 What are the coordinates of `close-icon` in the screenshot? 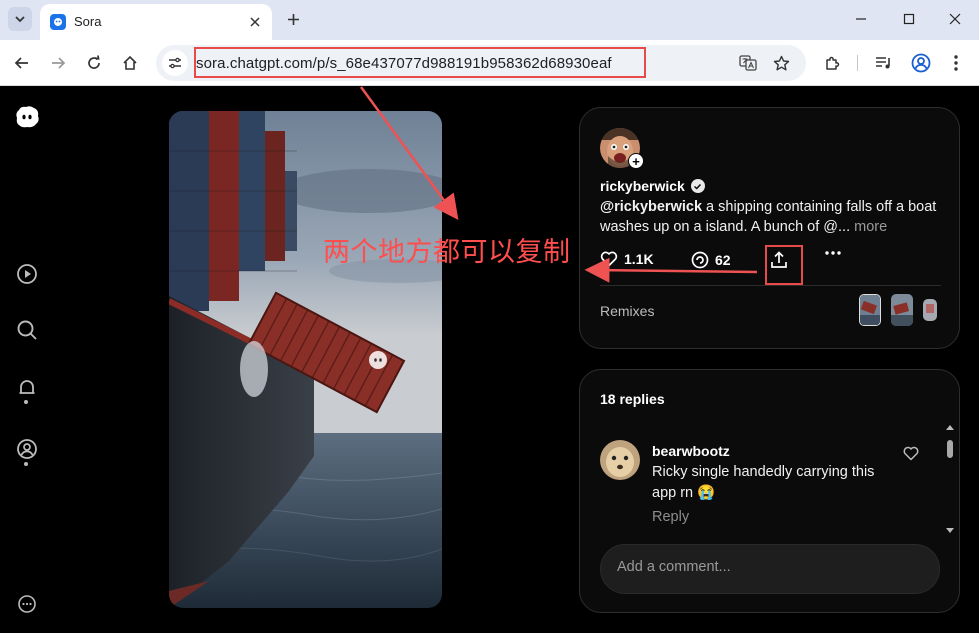 It's located at (955, 19).